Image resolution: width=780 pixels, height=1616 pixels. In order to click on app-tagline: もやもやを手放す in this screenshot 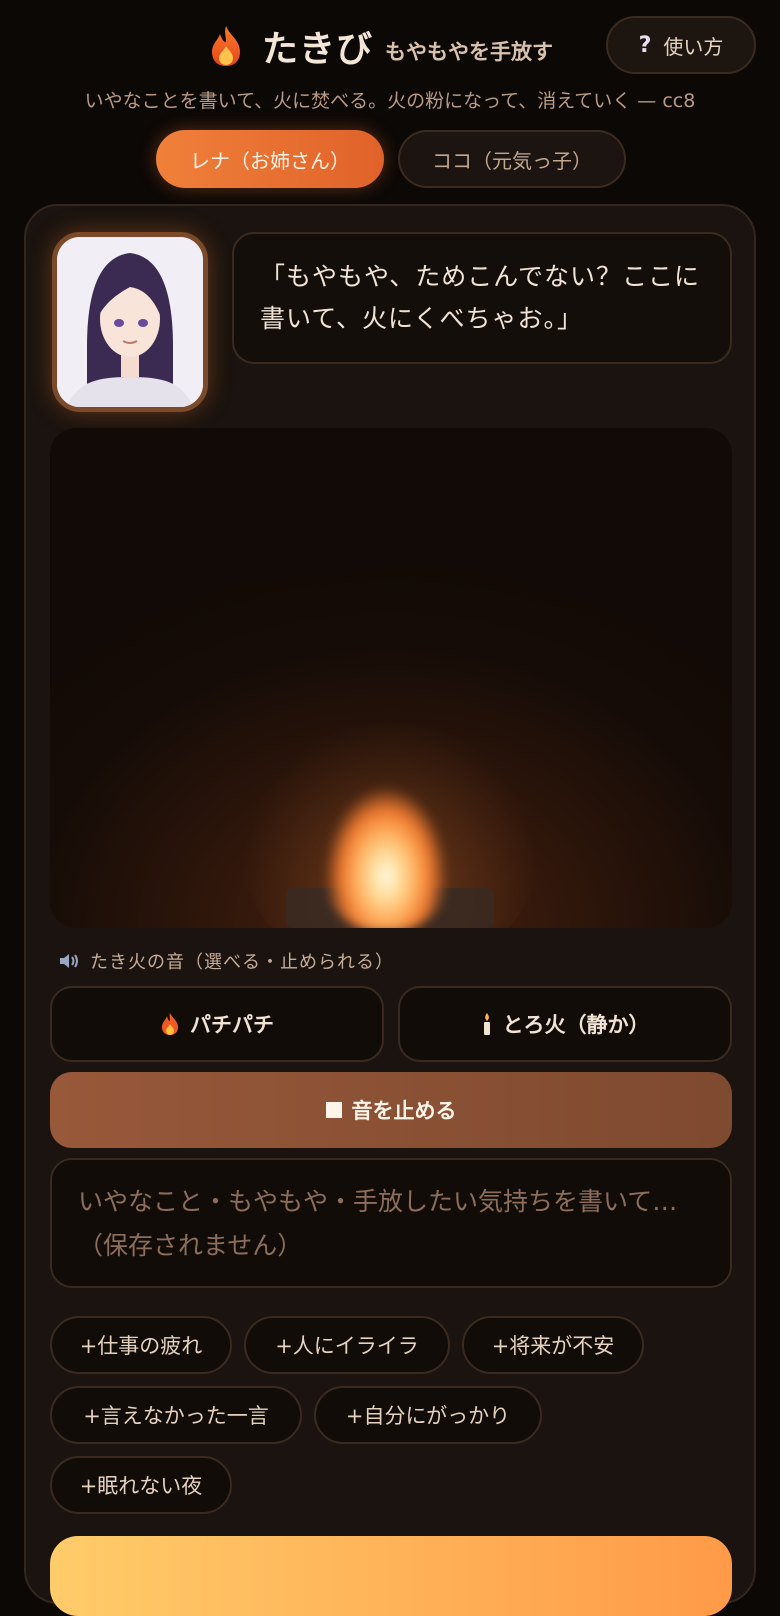, I will do `click(469, 52)`.